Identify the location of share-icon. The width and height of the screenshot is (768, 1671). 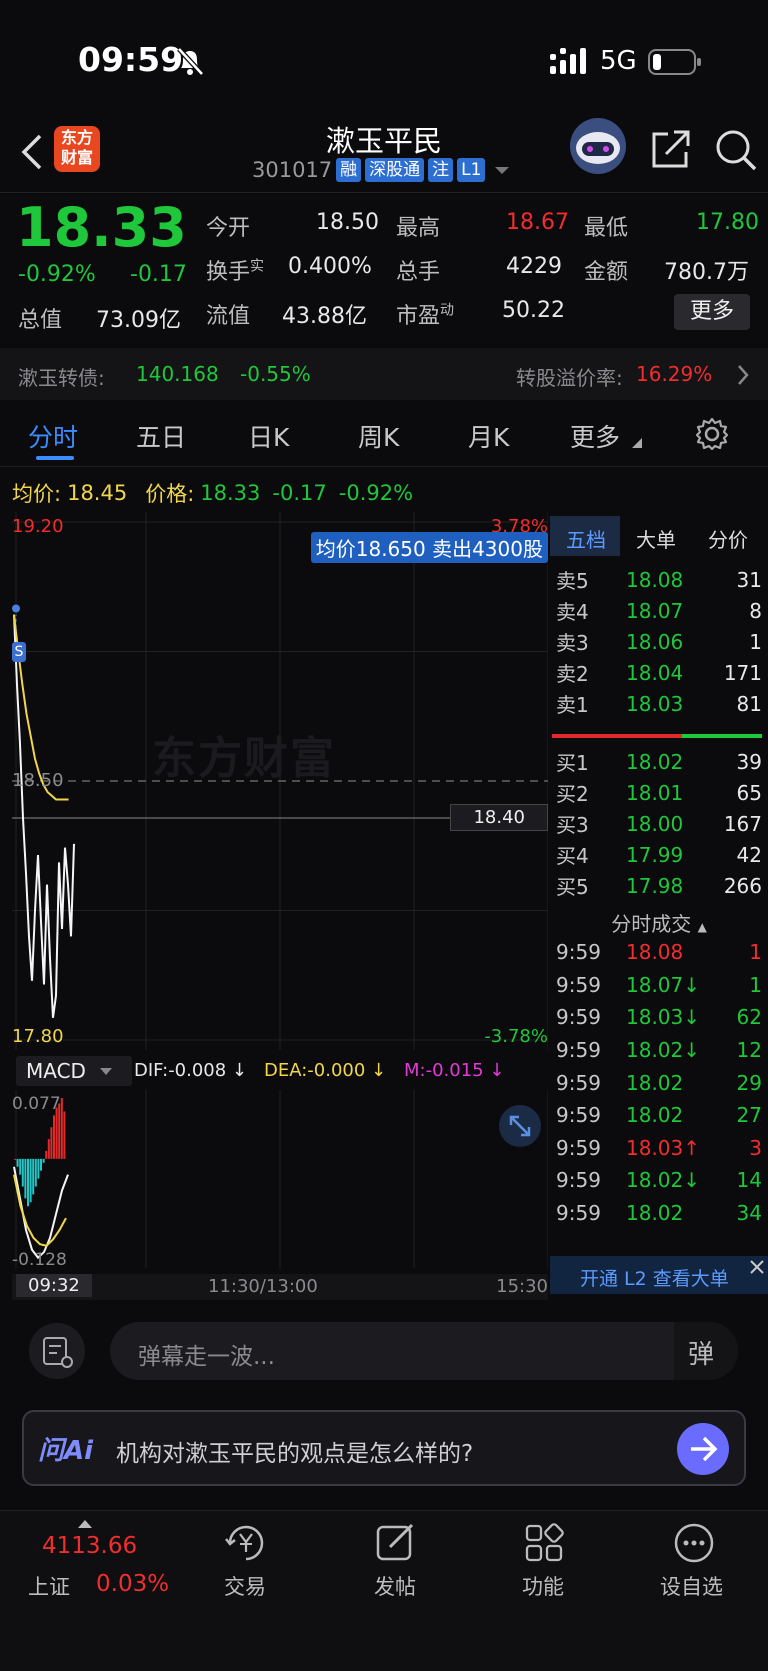
(671, 149).